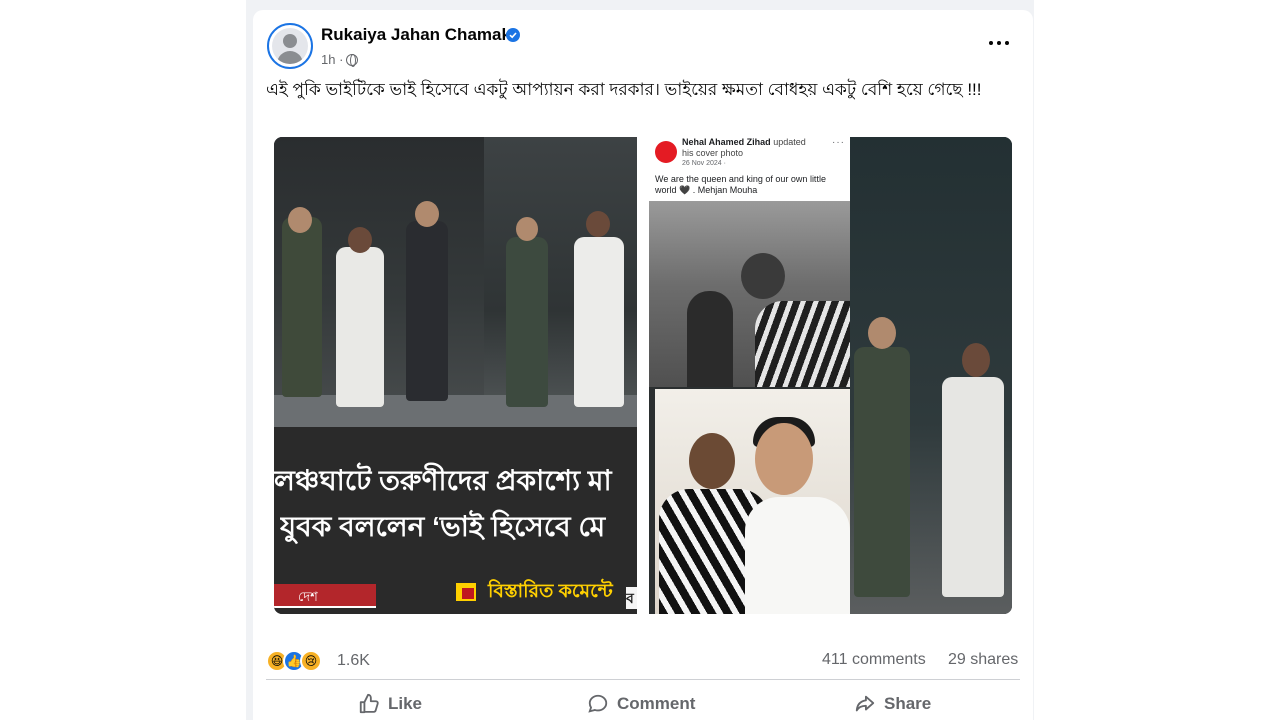  What do you see at coordinates (983, 660) in the screenshot?
I see `shares-count: 29 shares` at bounding box center [983, 660].